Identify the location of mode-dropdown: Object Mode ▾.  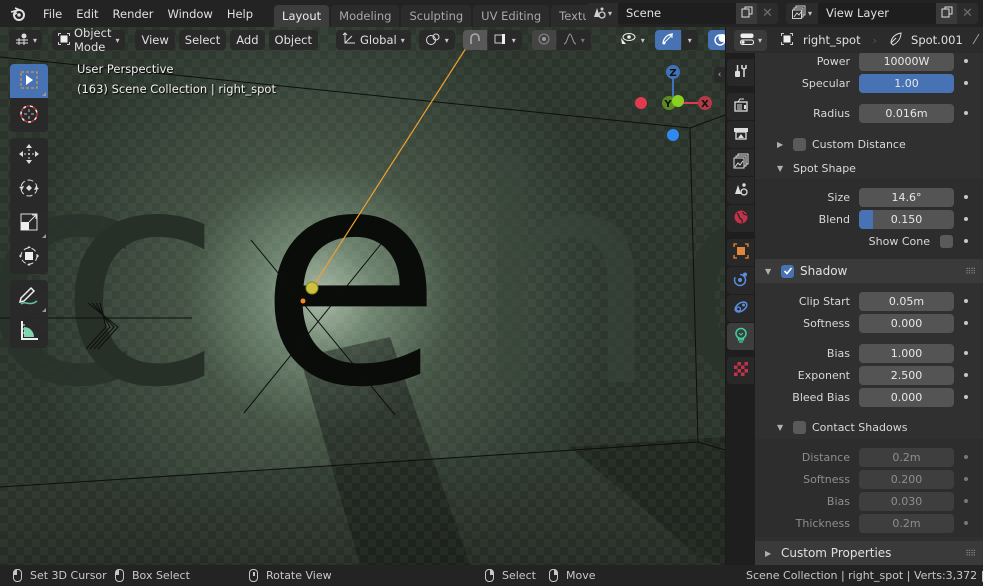
(89, 40).